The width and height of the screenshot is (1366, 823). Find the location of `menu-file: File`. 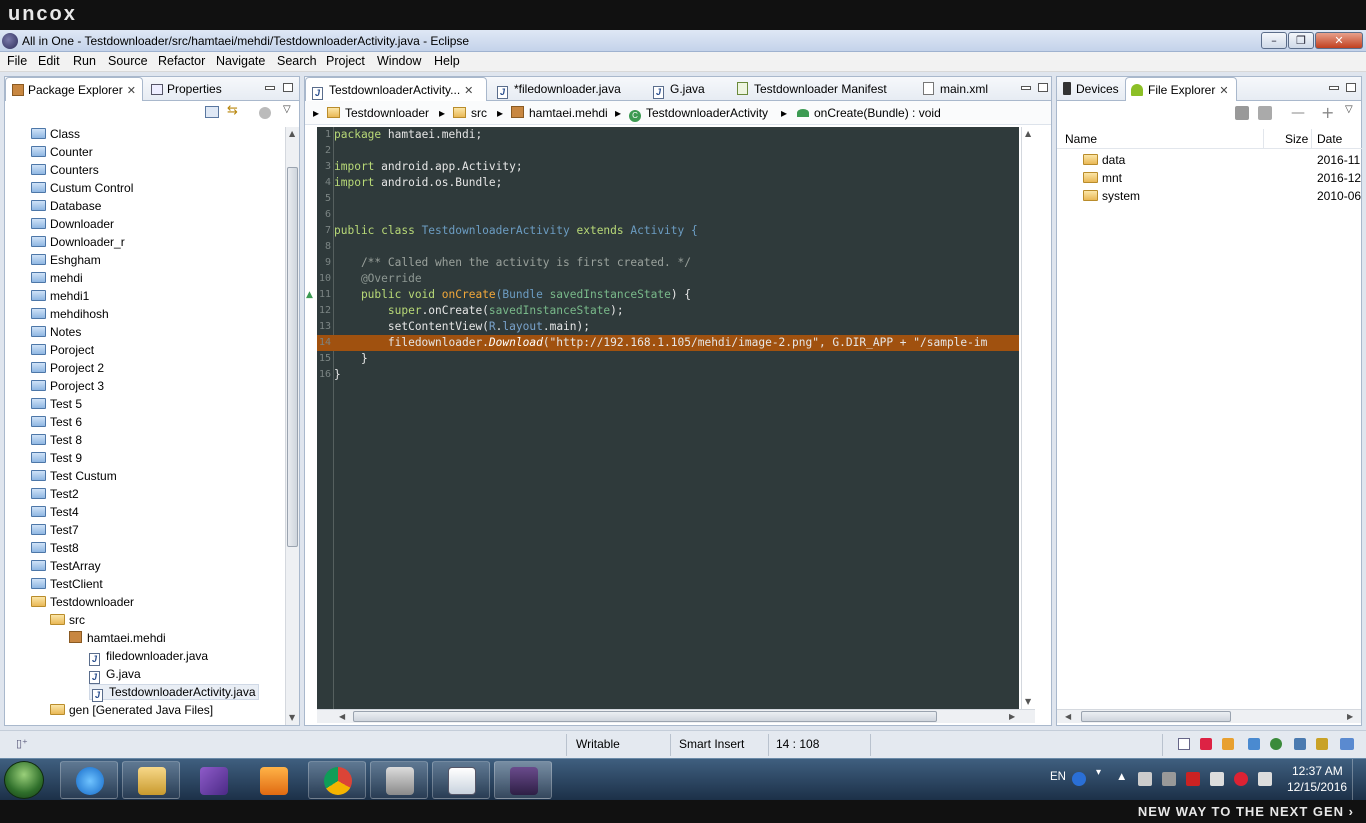

menu-file: File is located at coordinates (17, 61).